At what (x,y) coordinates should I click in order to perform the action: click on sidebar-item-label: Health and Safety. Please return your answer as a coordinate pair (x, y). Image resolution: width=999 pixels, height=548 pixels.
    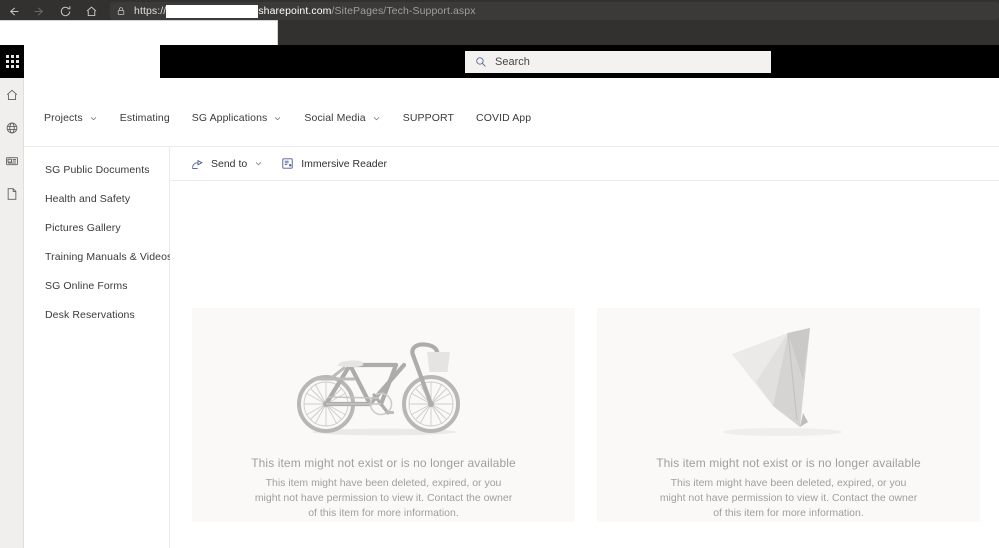
    Looking at the image, I should click on (88, 198).